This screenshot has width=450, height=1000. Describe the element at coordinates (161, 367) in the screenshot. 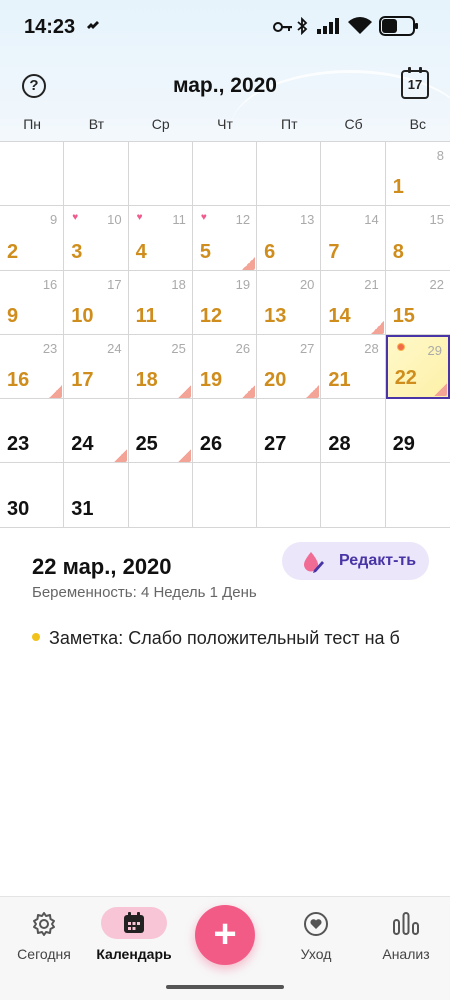

I see `calendar-day: 25 18` at that location.